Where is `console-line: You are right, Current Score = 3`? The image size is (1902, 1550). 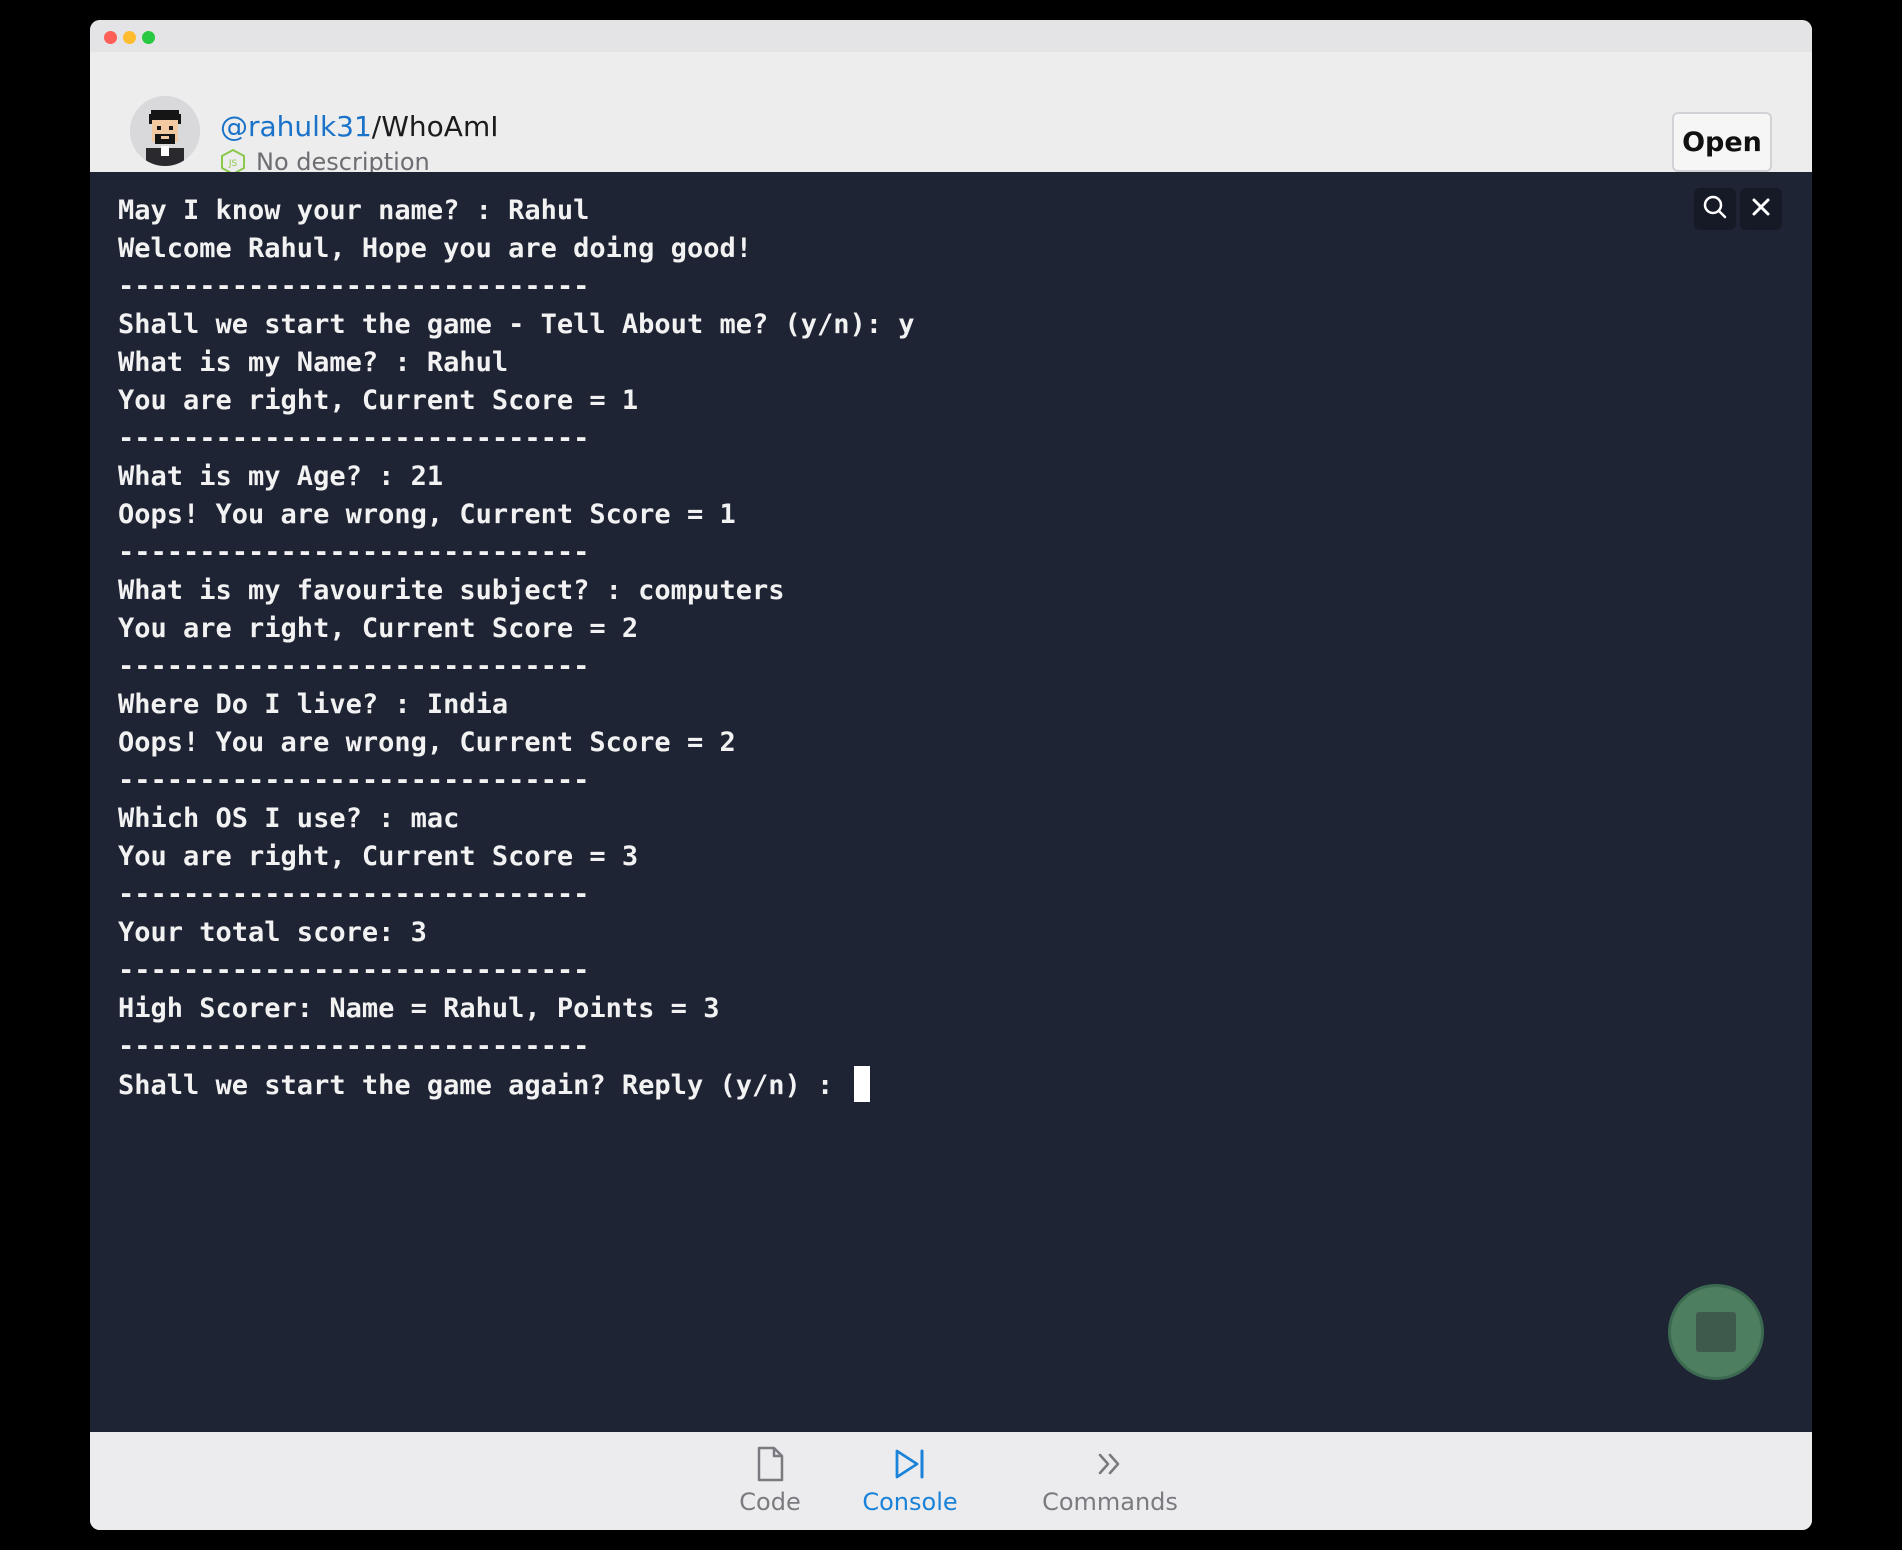 console-line: You are right, Current Score = 3 is located at coordinates (905, 857).